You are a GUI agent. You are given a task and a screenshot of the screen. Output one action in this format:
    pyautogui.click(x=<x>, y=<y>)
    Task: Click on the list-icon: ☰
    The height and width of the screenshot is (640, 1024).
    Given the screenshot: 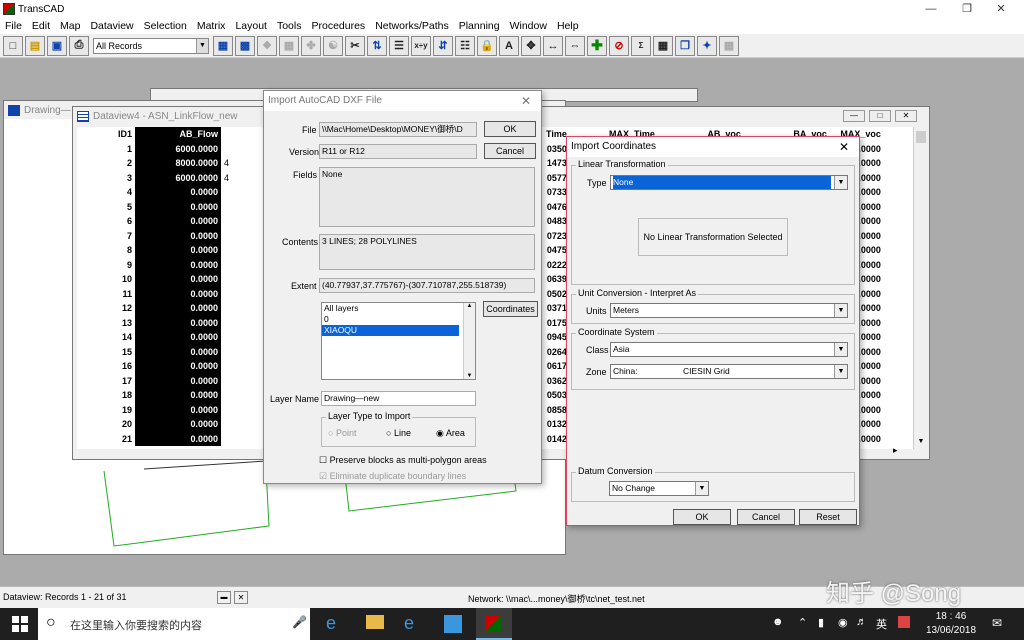 What is the action you would take?
    pyautogui.click(x=399, y=45)
    